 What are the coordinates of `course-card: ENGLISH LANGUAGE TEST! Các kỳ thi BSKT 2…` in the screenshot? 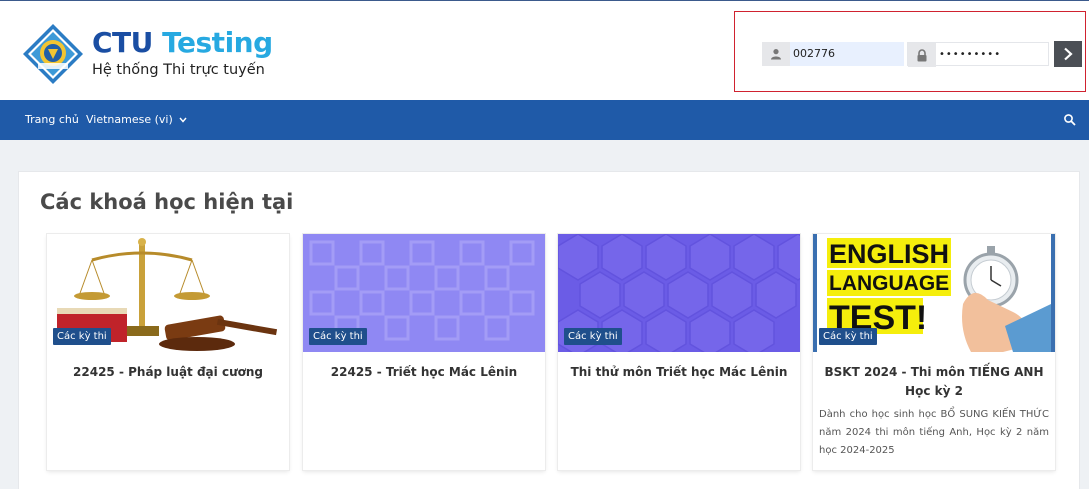 It's located at (934, 352).